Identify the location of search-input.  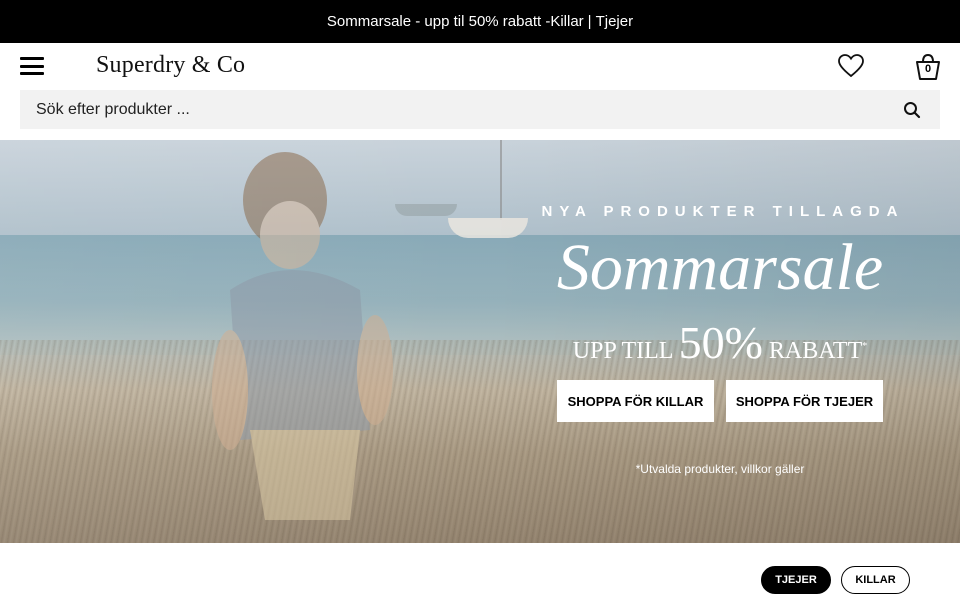
(452, 109).